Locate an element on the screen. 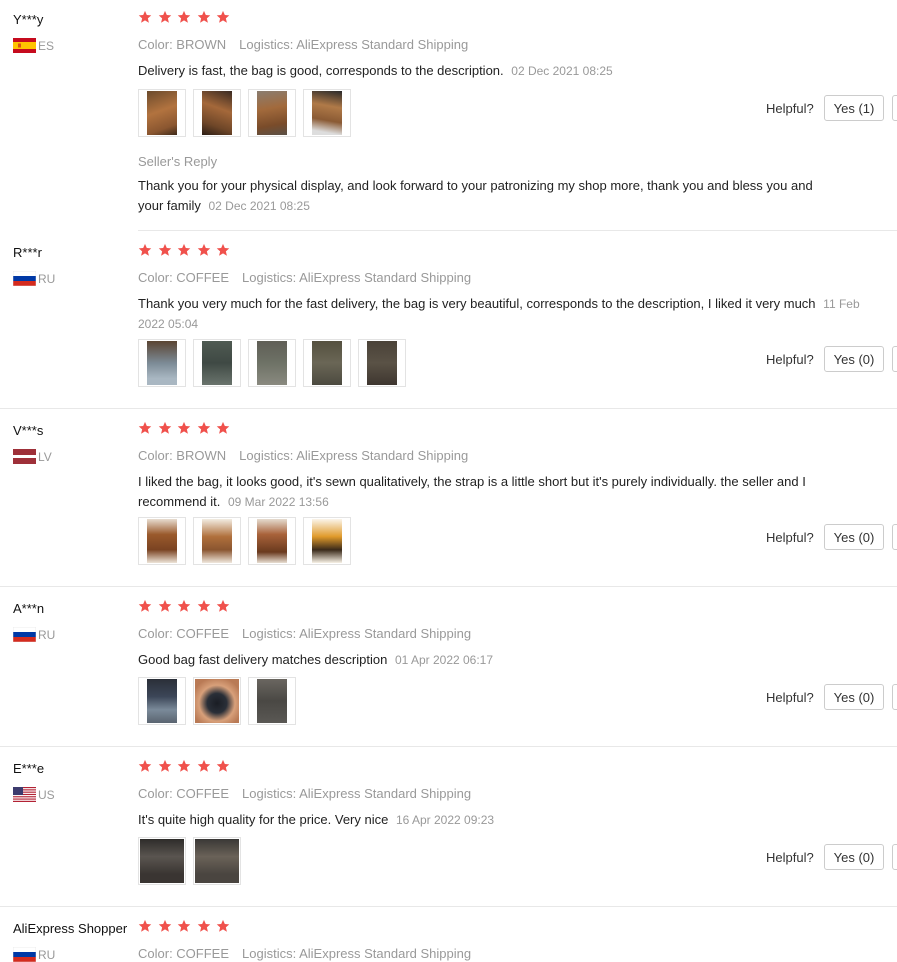  seller-reply-date: 02 Dec 2021 08:25 is located at coordinates (259, 206).